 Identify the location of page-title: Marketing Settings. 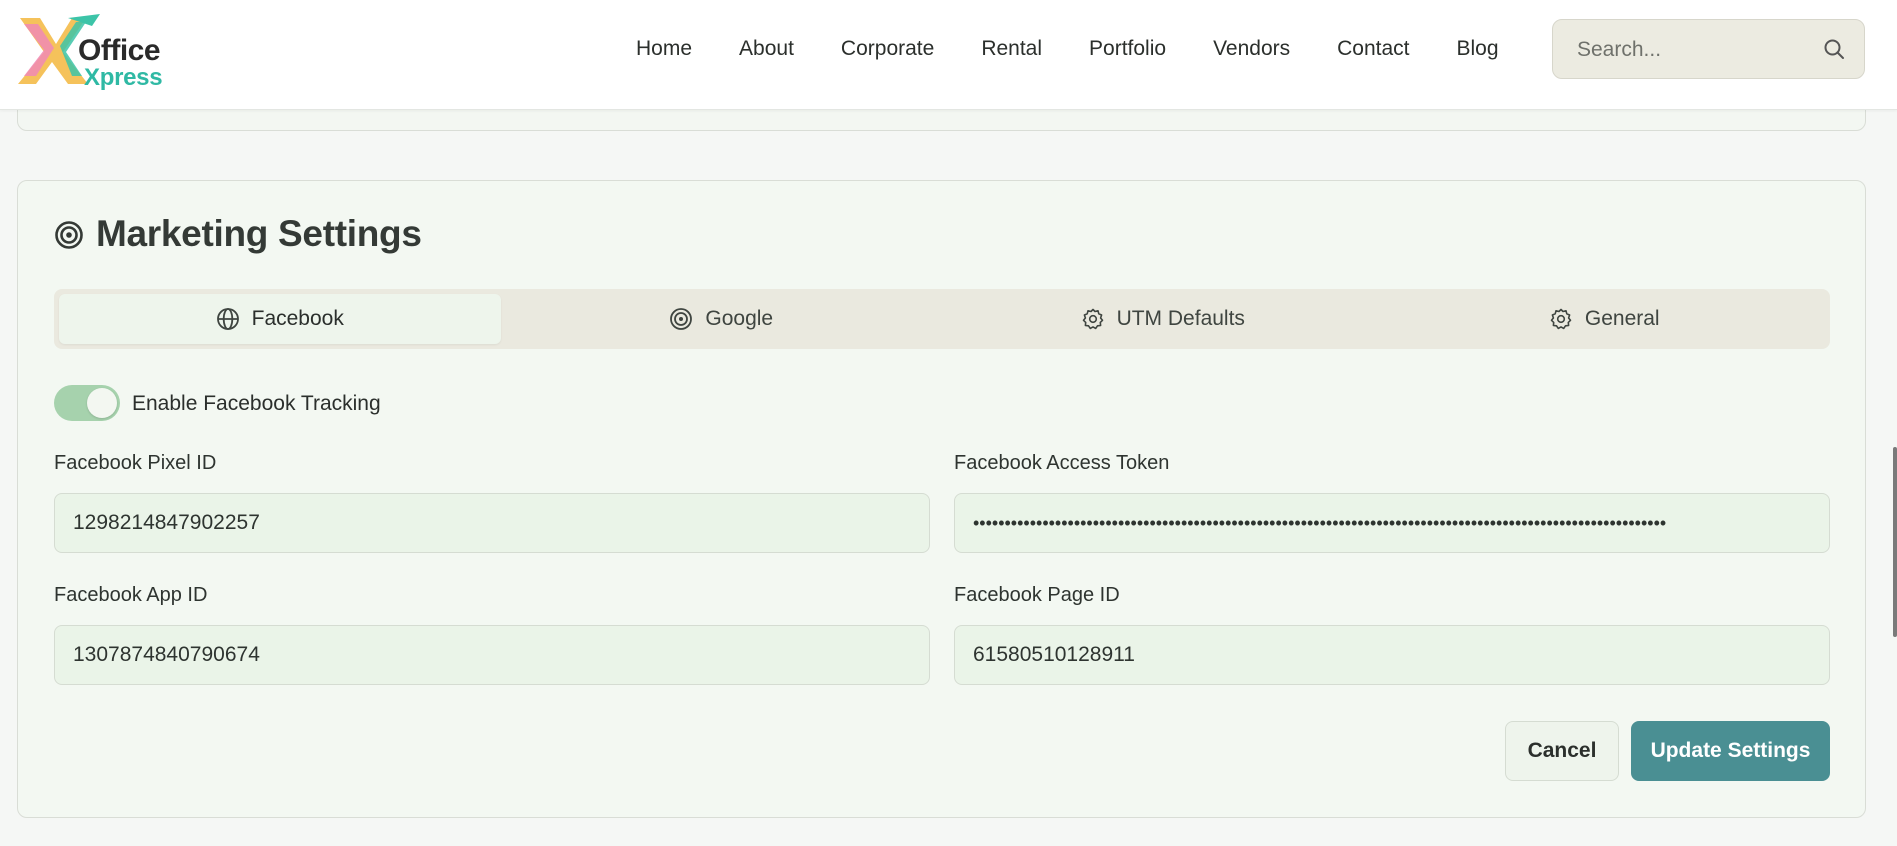
(259, 233).